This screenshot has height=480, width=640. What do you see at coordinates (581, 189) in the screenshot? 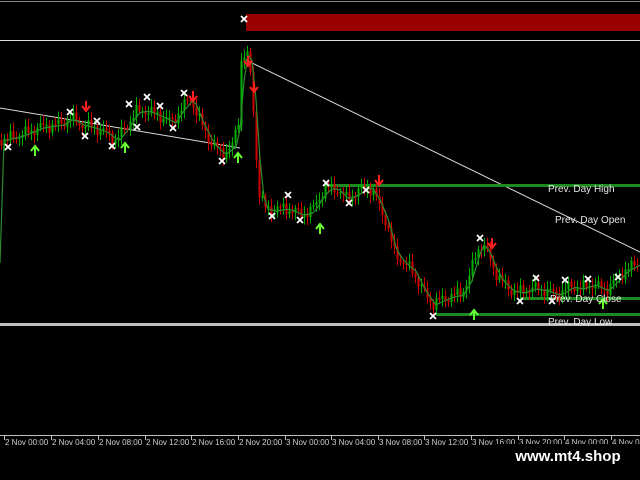
I see `prev-day-high-label: Prev. Day High` at bounding box center [581, 189].